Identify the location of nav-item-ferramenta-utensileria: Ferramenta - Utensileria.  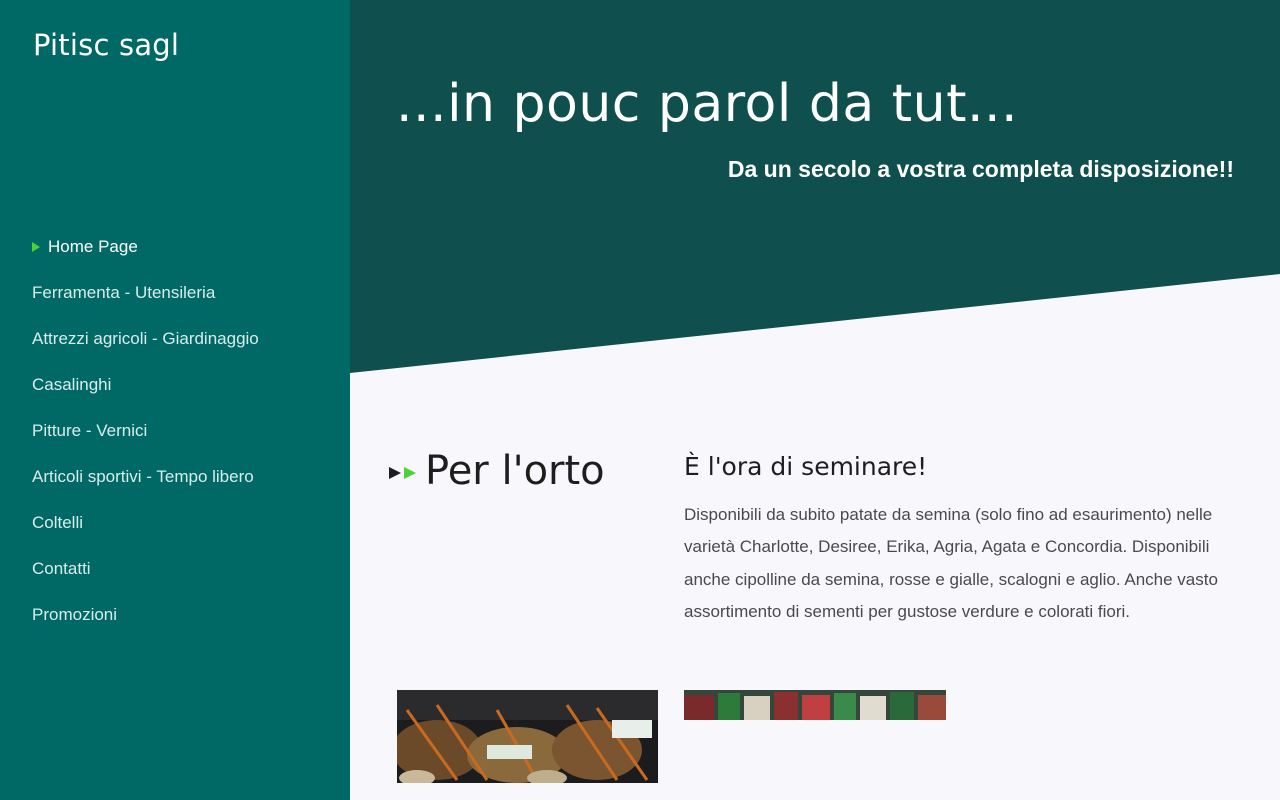
(175, 293).